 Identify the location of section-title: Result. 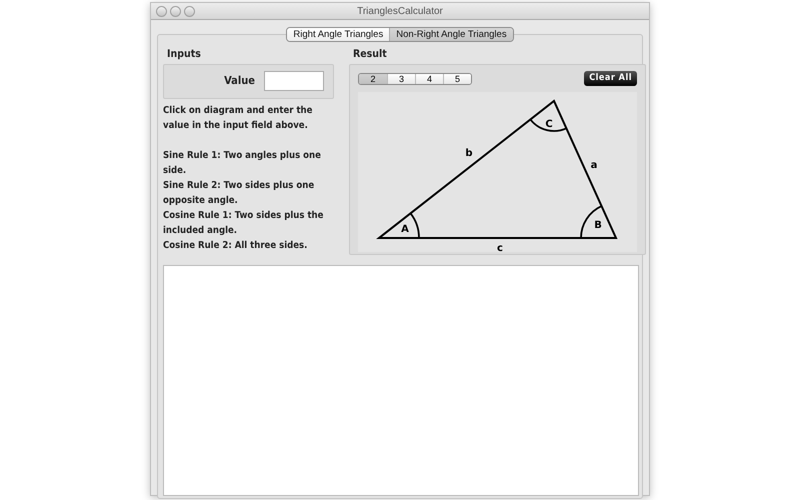
(370, 54).